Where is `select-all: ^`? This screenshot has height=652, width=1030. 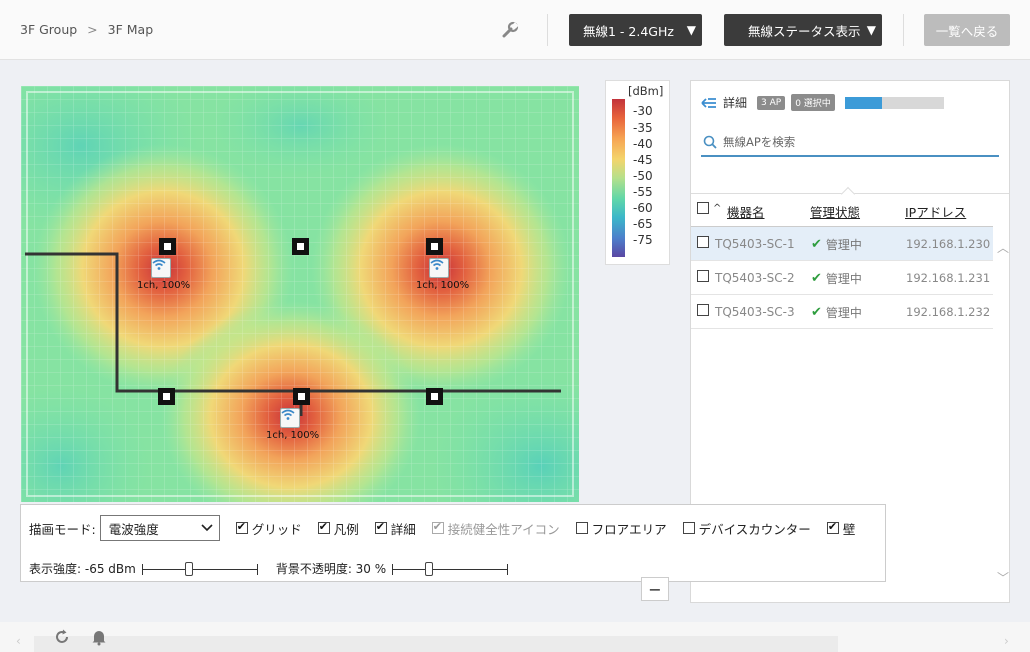 select-all: ^ is located at coordinates (709, 208).